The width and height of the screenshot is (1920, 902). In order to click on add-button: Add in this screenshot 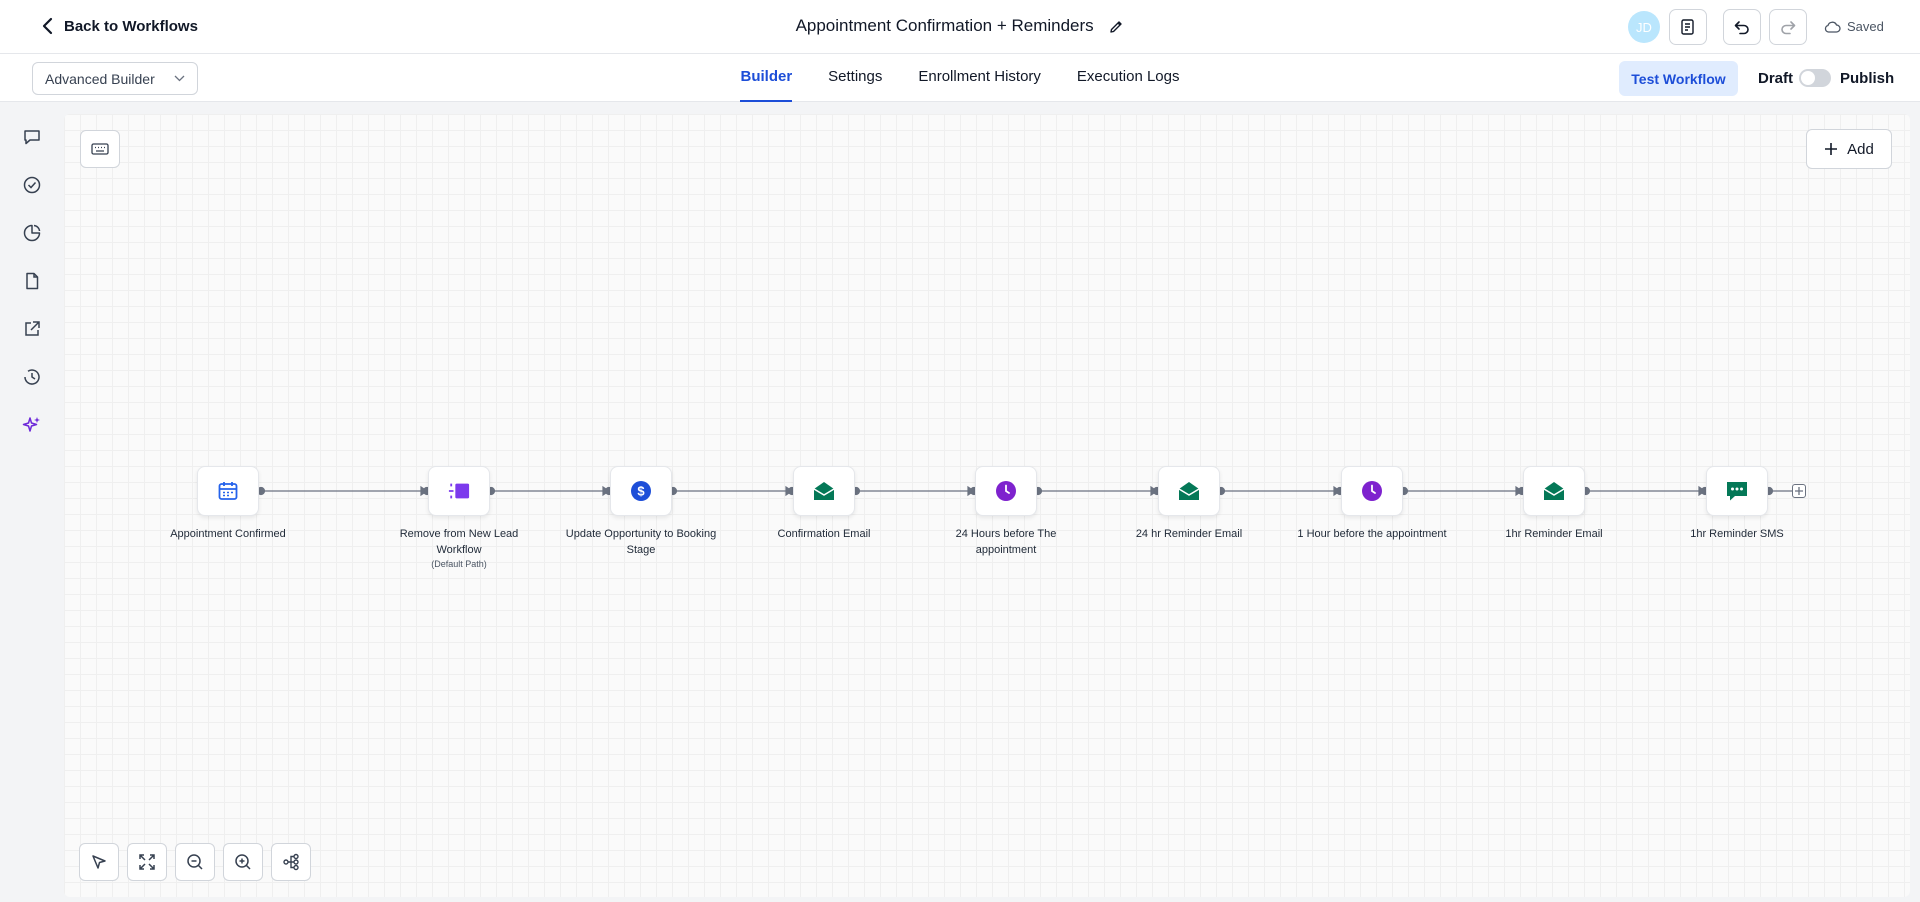, I will do `click(1849, 149)`.